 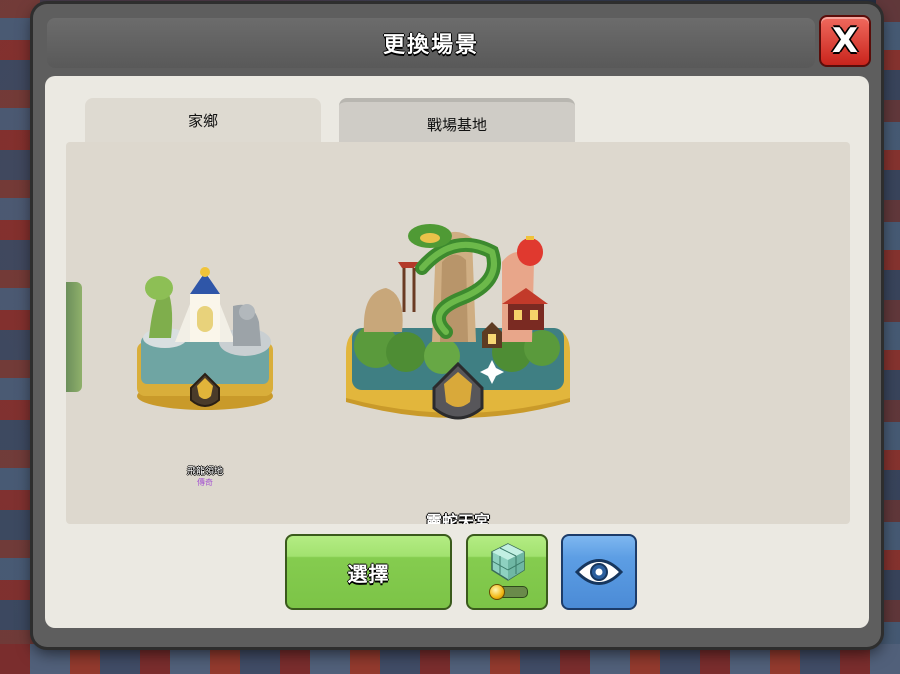 I want to click on scenery-serpent-thumbnail, so click(x=458, y=327).